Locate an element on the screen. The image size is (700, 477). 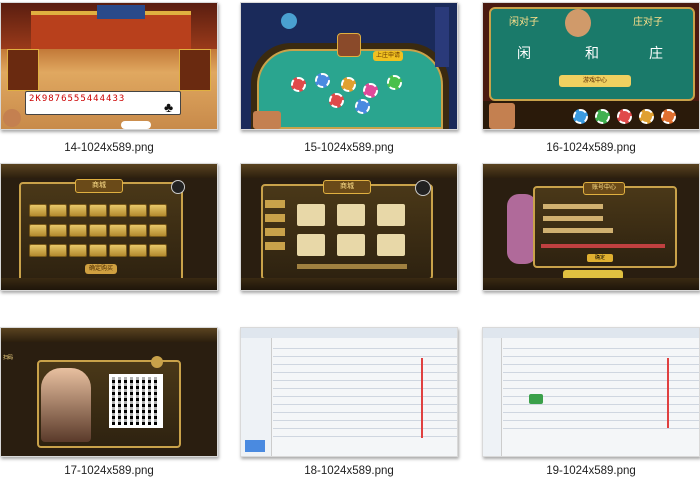
thumbnail-image: 商城 确定购买 is located at coordinates (109, 227).